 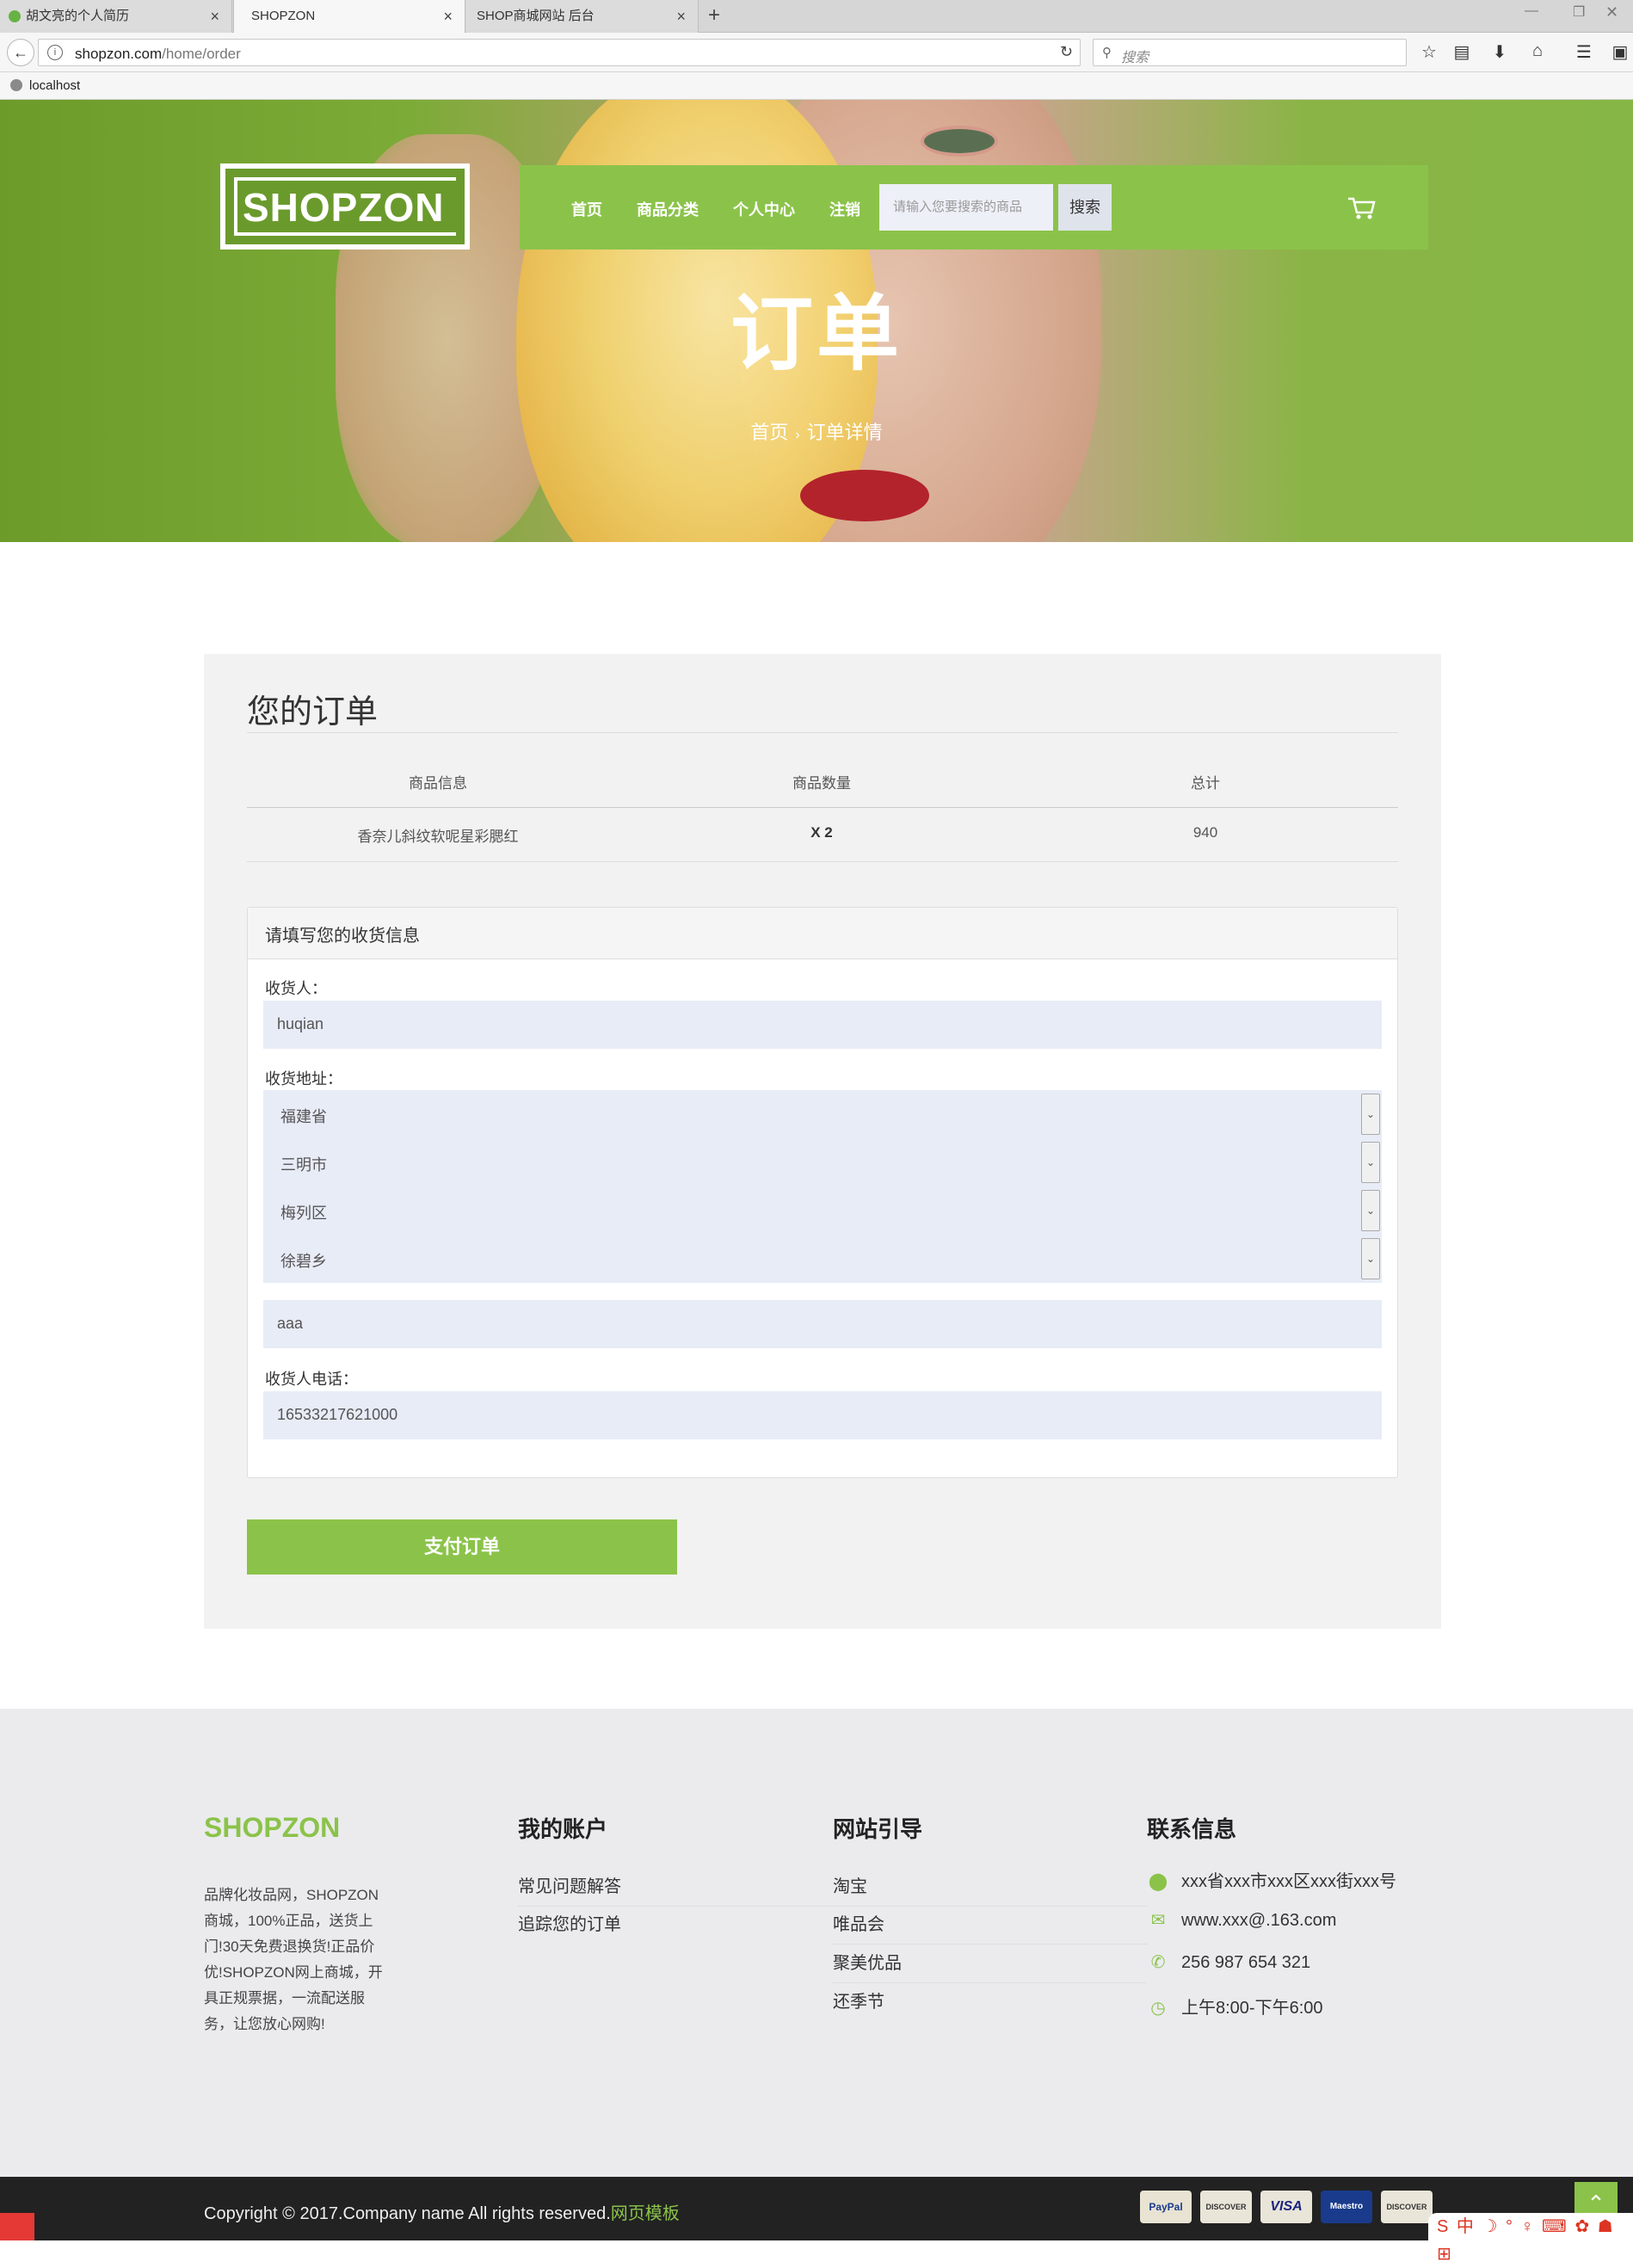 I want to click on town-select: 徐碧乡 ⌄, so click(x=822, y=1259).